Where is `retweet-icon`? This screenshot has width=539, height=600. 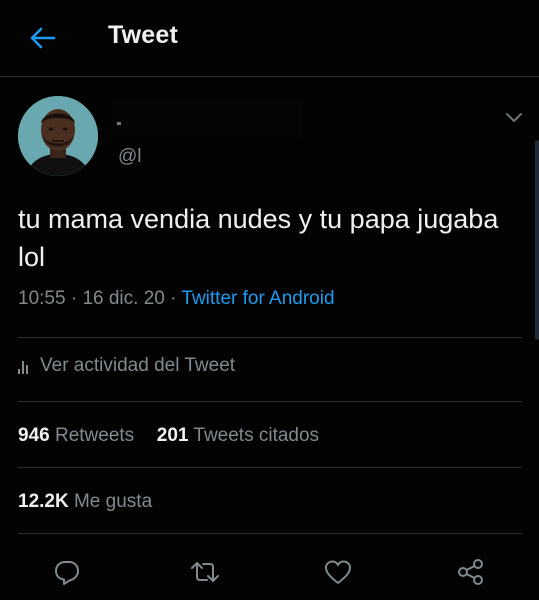 retweet-icon is located at coordinates (205, 572).